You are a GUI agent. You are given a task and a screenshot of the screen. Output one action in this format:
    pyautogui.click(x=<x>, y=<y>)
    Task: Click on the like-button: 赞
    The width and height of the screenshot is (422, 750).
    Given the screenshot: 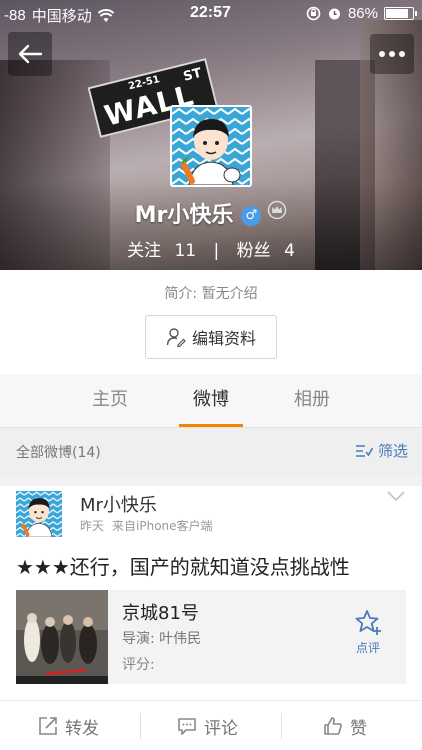 What is the action you would take?
    pyautogui.click(x=345, y=725)
    